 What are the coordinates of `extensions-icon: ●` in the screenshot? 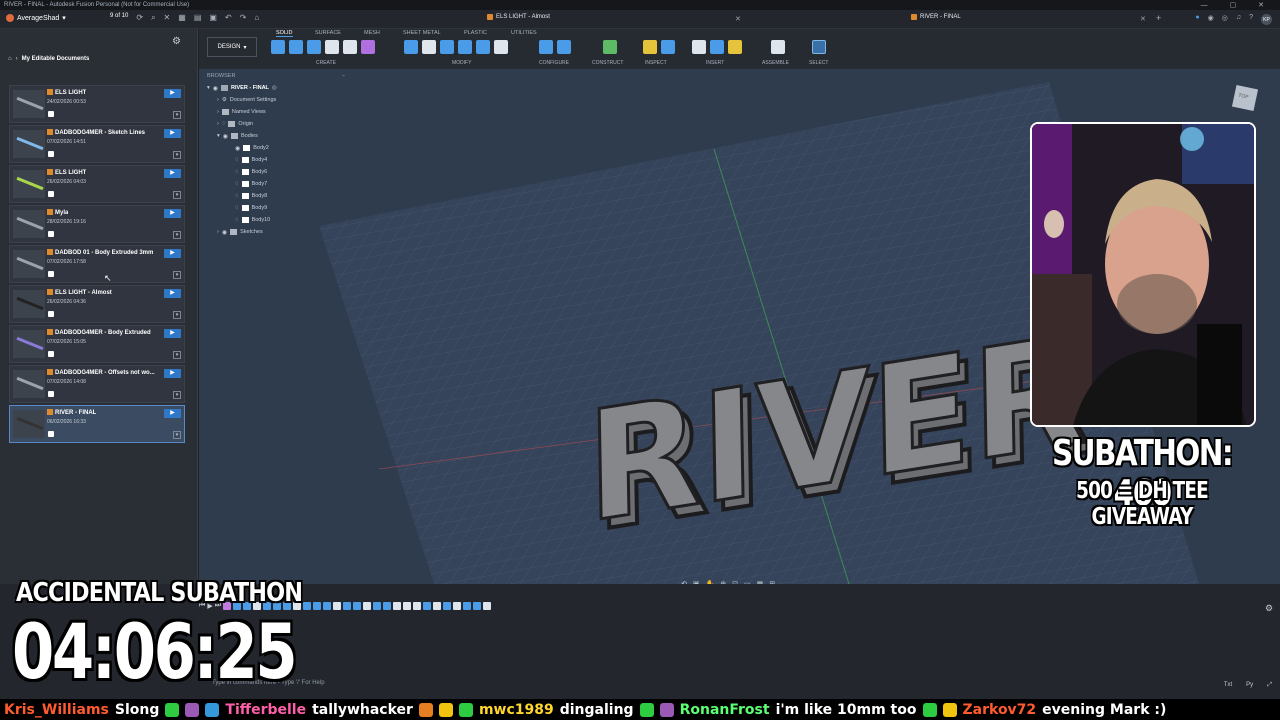 It's located at (1197, 19).